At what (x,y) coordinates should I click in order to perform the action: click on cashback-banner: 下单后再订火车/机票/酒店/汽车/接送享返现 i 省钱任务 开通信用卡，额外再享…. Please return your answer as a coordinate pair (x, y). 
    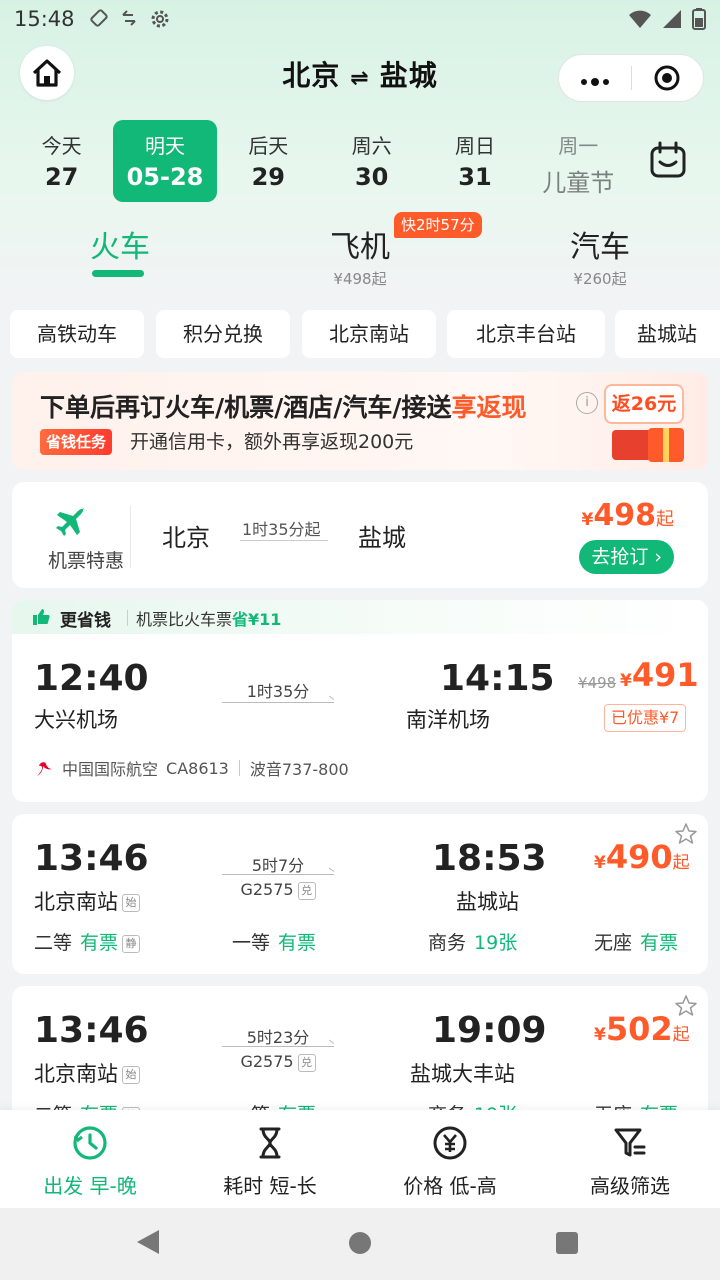
    Looking at the image, I should click on (360, 421).